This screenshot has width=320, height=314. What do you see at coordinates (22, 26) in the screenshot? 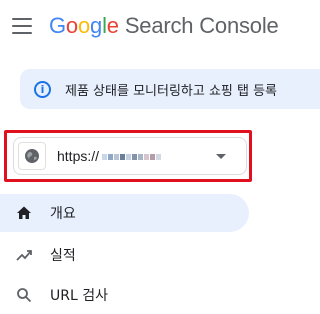
I see `hamburger-menu-icon` at bounding box center [22, 26].